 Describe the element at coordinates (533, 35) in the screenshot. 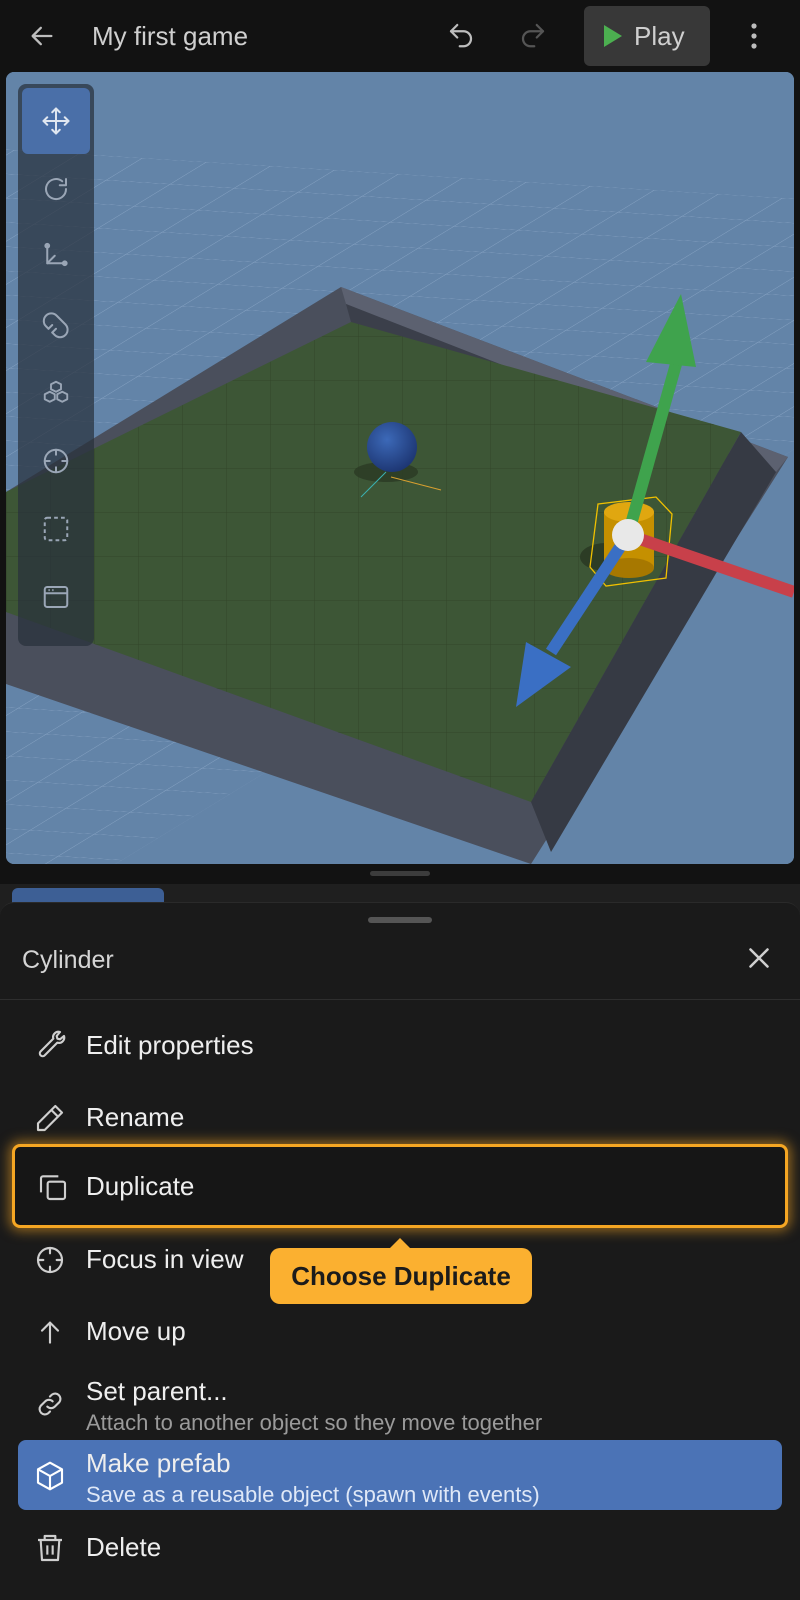

I see `redo-icon` at that location.